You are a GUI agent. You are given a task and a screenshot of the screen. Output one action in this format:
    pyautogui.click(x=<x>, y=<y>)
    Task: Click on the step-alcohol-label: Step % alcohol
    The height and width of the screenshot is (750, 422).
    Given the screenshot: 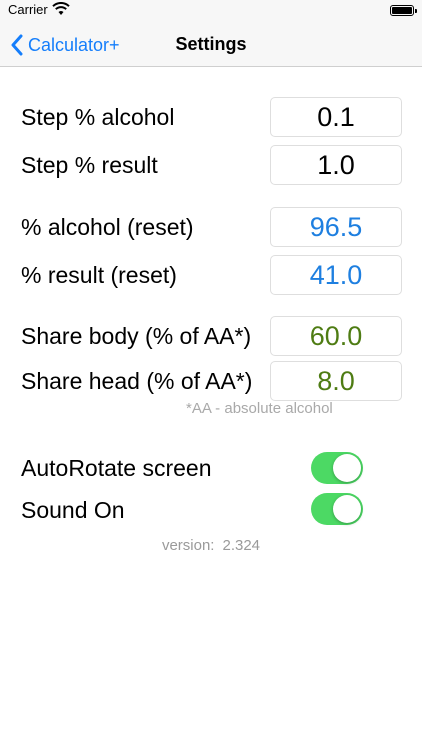 What is the action you would take?
    pyautogui.click(x=98, y=117)
    